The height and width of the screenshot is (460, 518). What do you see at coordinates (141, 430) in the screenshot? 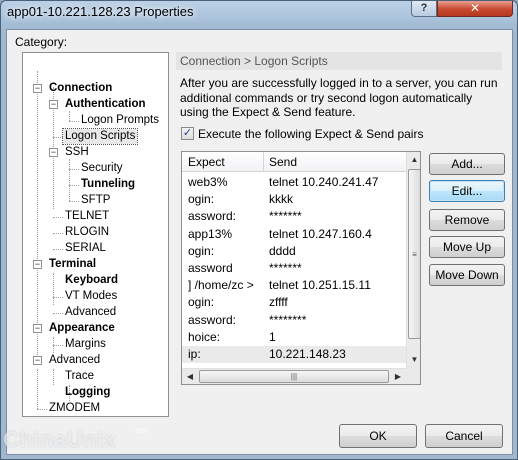
I see `watermark-logo-suffix: net` at bounding box center [141, 430].